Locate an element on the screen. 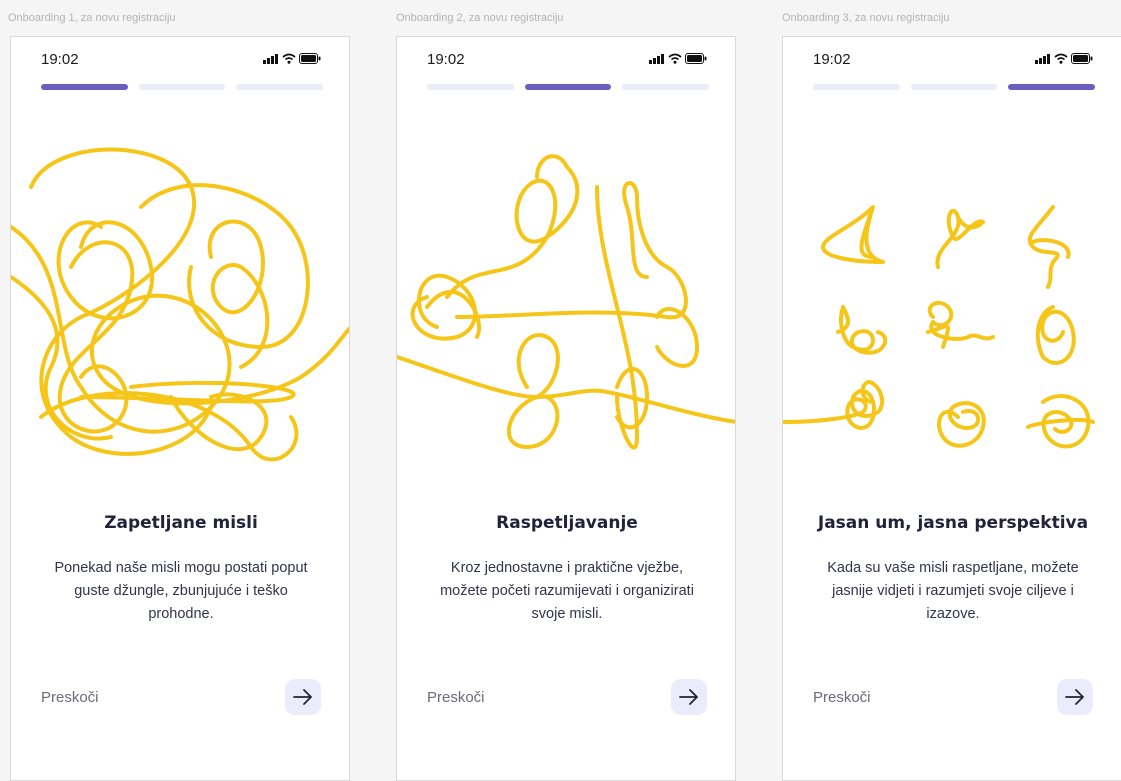 This screenshot has height=781, width=1121. tangled-thoughts-illustration is located at coordinates (180, 304).